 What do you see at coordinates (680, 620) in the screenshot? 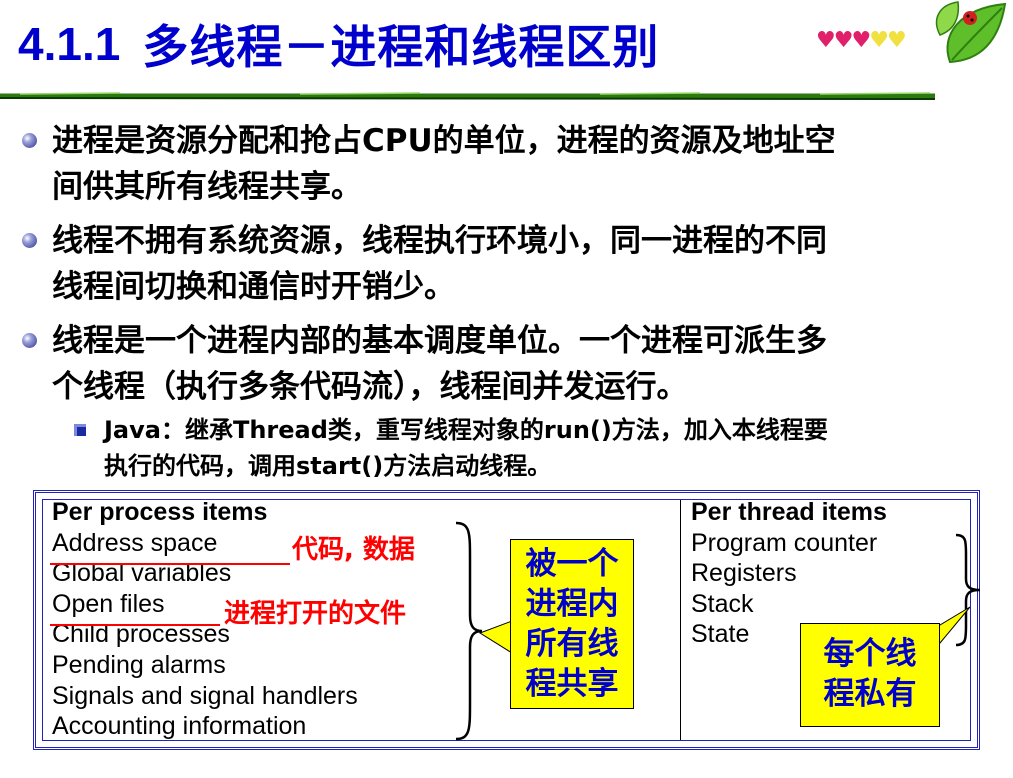
I see `column-divider` at bounding box center [680, 620].